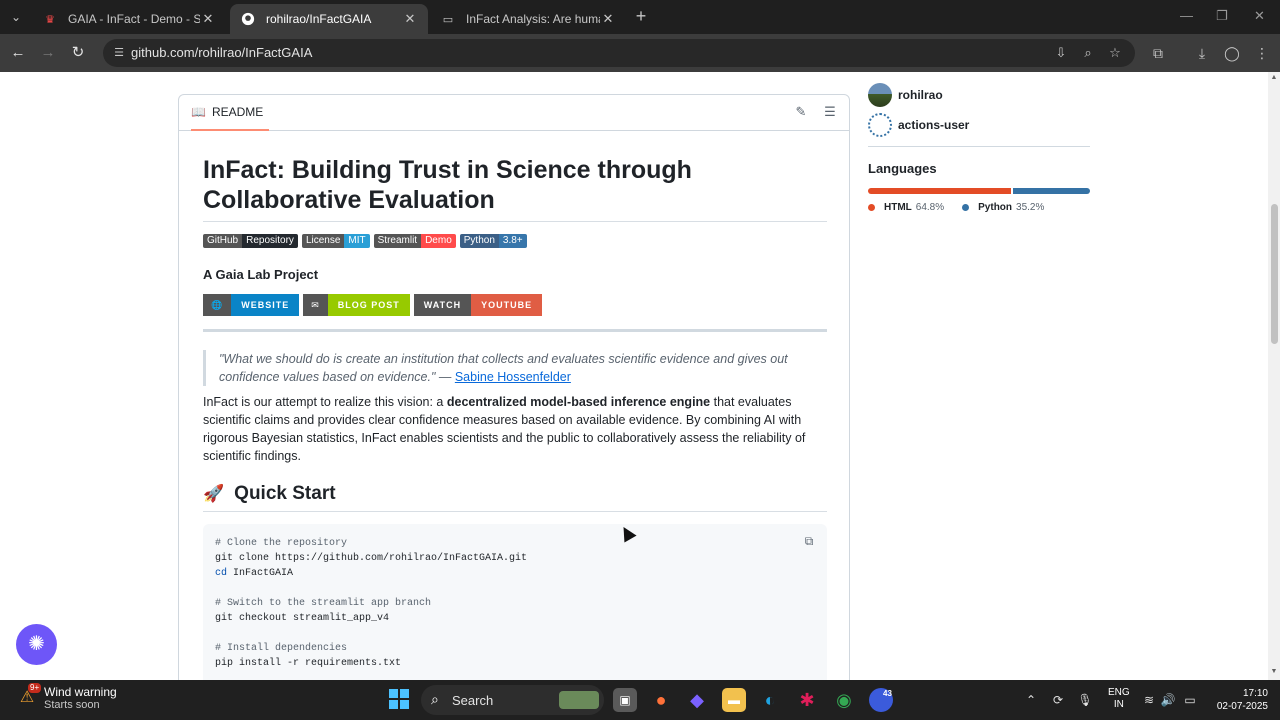 The height and width of the screenshot is (720, 1280). What do you see at coordinates (871, 207) in the screenshot?
I see `language-dot` at bounding box center [871, 207].